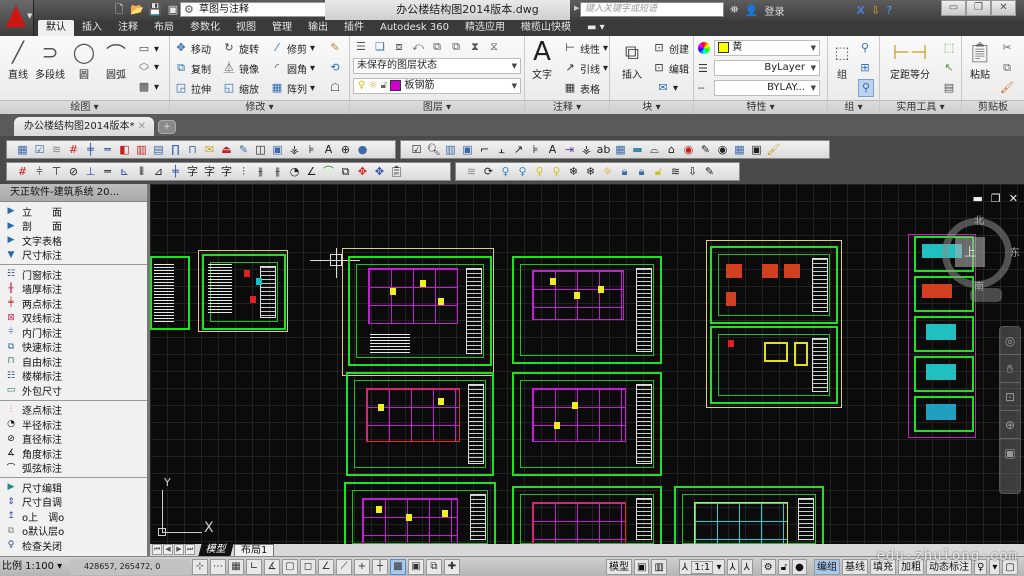 Image resolution: width=1024 pixels, height=576 pixels. What do you see at coordinates (90, 149) in the screenshot?
I see `column-icon: ╪` at bounding box center [90, 149].